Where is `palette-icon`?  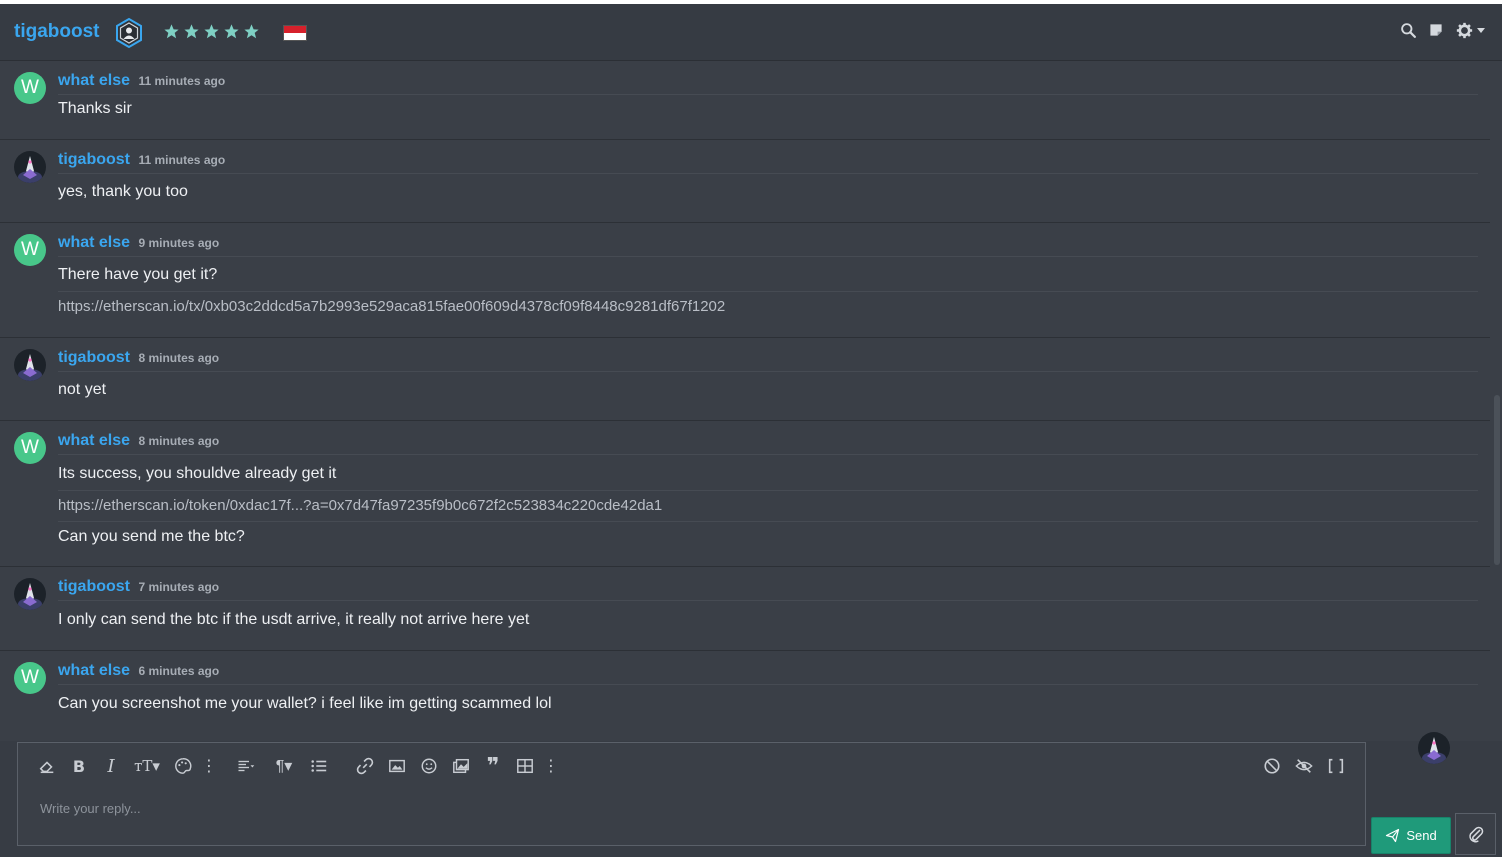
palette-icon is located at coordinates (183, 766).